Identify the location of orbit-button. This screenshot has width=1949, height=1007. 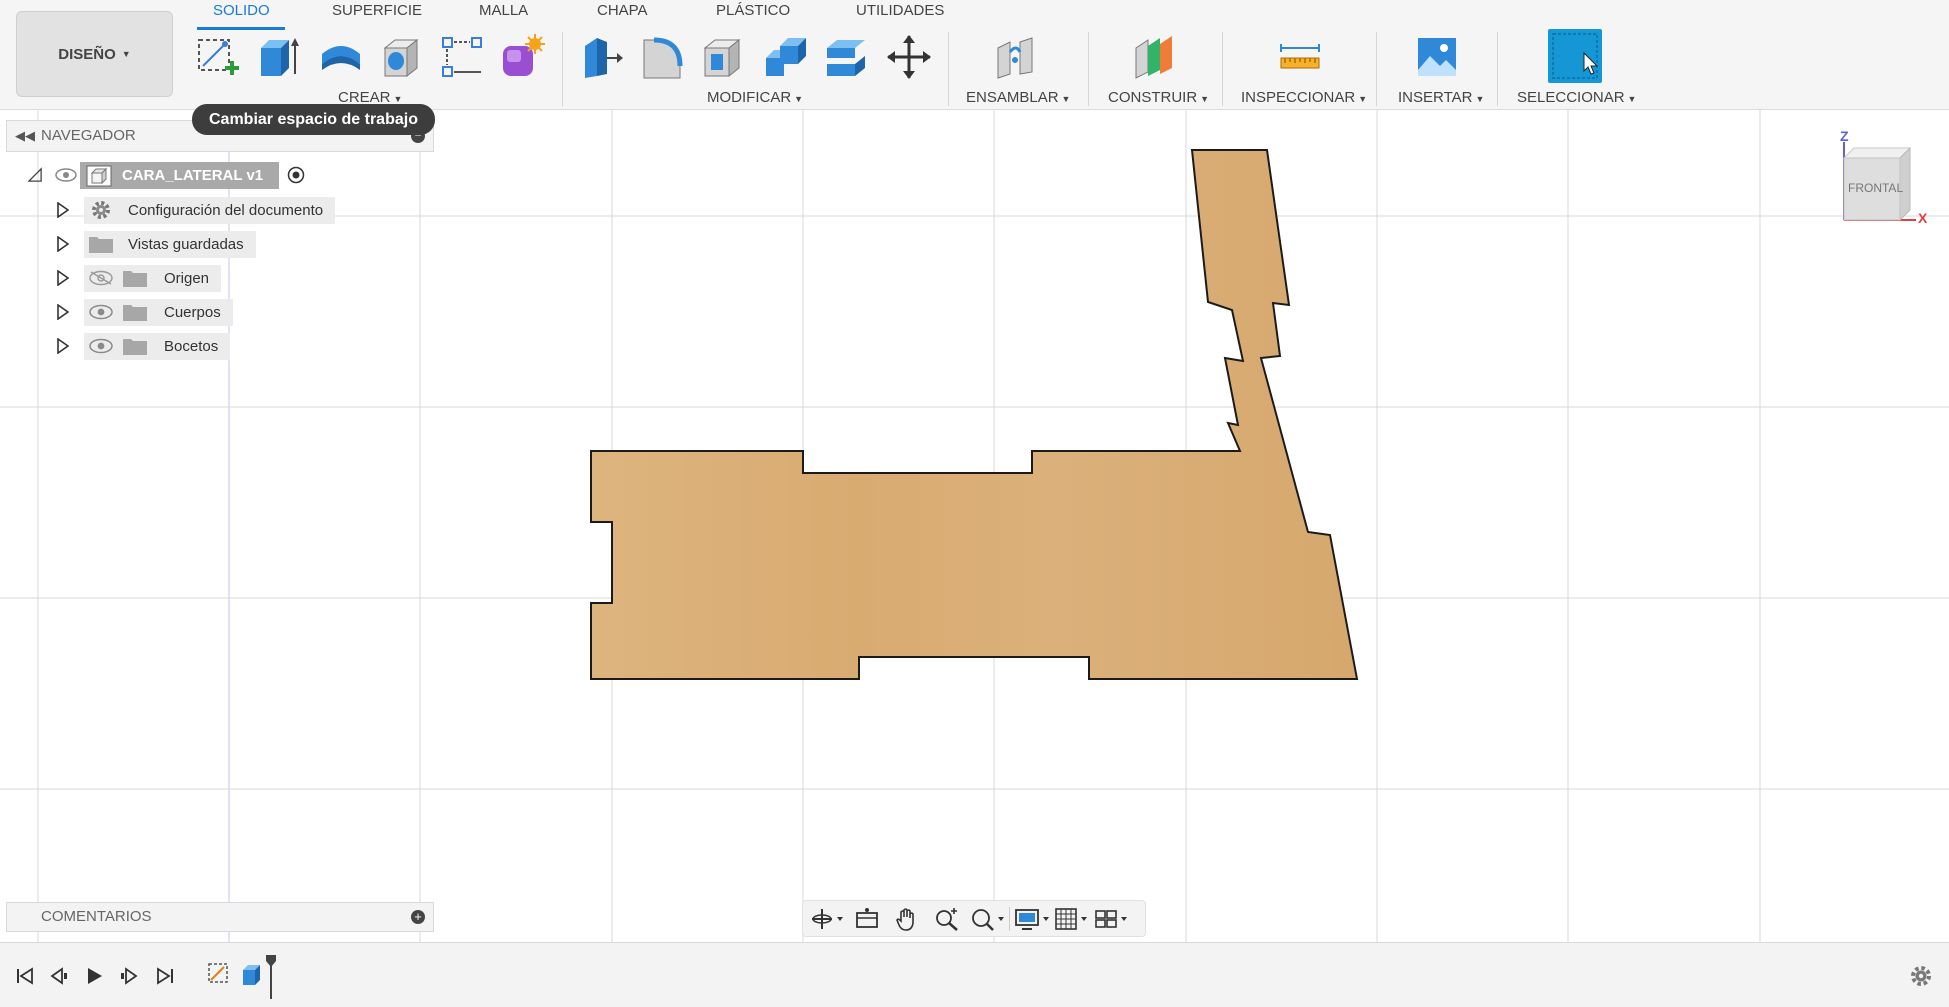
(827, 919).